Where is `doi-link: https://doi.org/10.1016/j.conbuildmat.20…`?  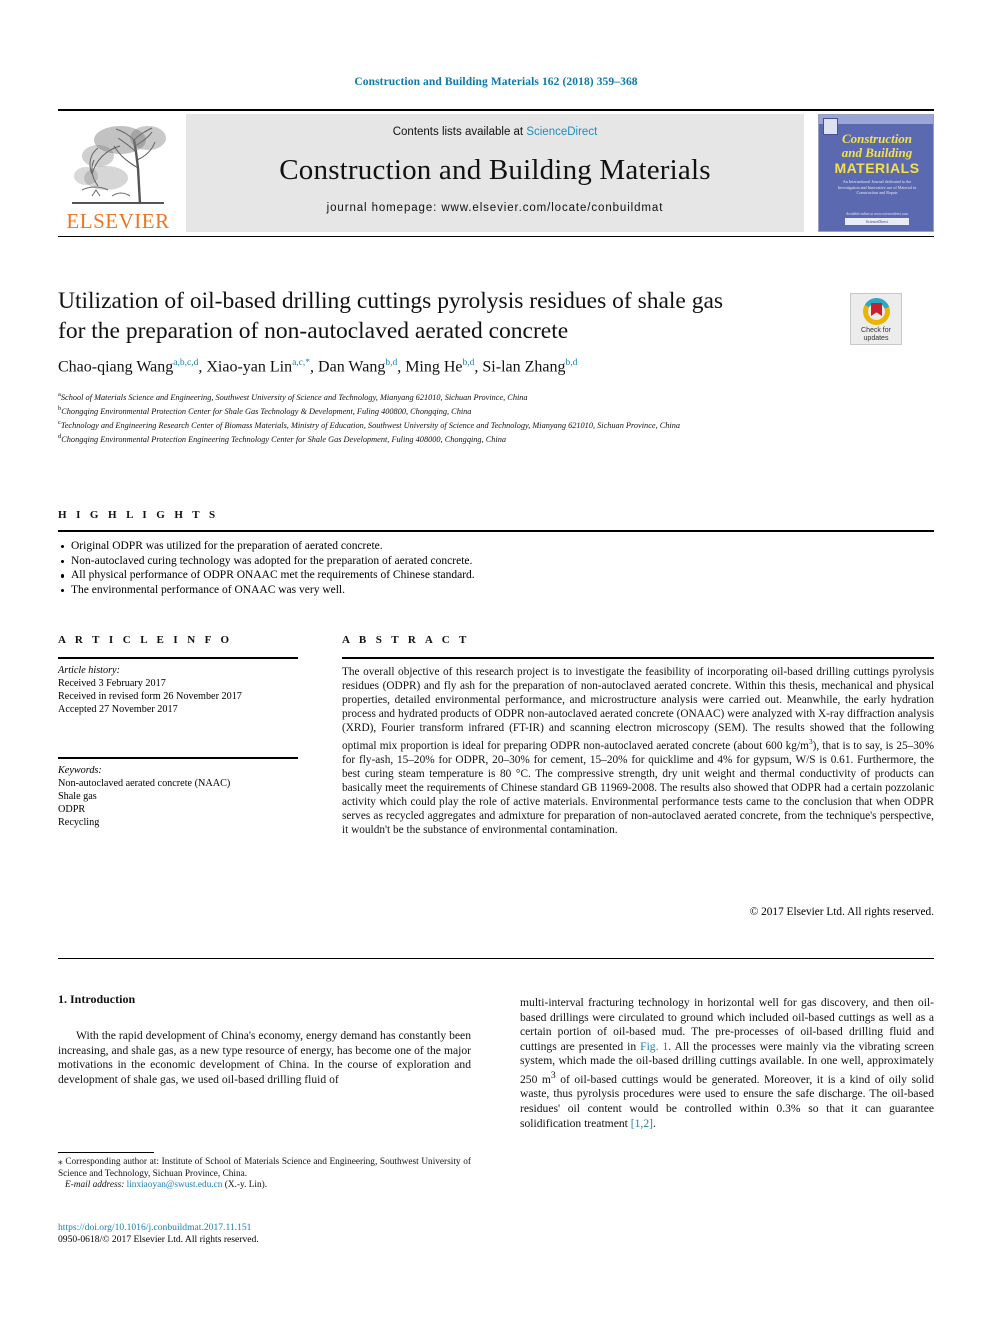 doi-link: https://doi.org/10.1016/j.conbuildmat.20… is located at coordinates (264, 1228).